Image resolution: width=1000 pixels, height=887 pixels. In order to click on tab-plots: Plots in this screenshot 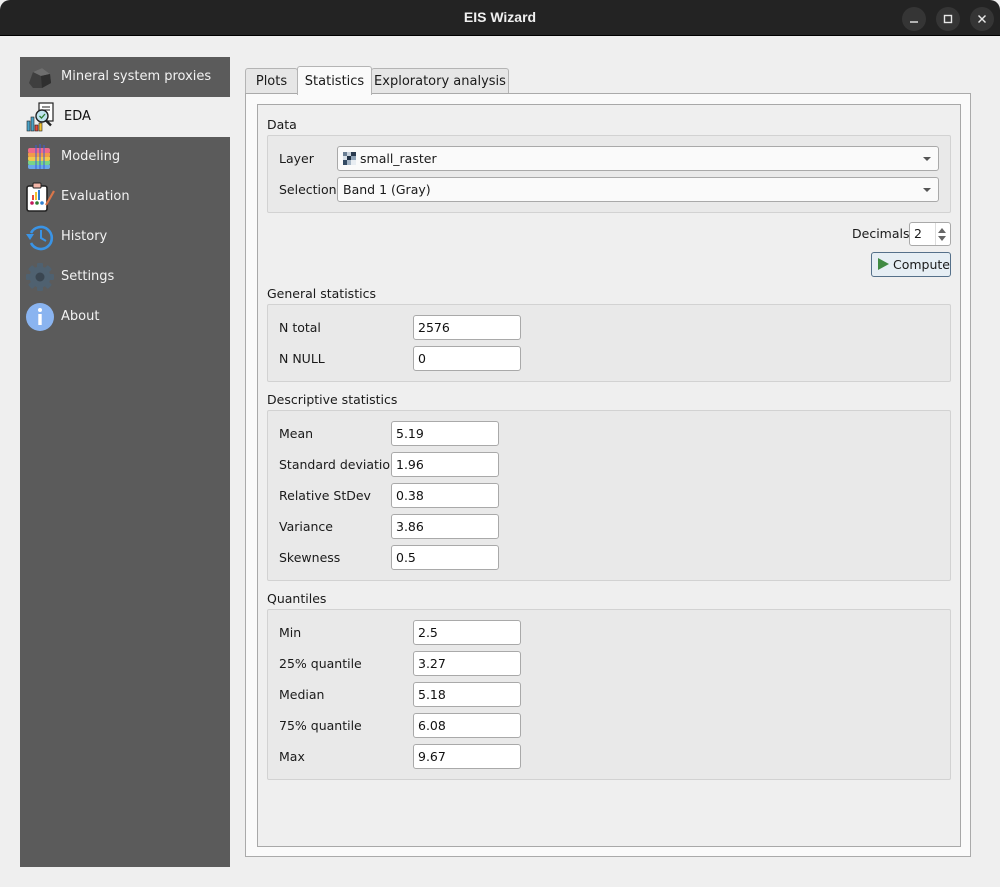, I will do `click(271, 81)`.